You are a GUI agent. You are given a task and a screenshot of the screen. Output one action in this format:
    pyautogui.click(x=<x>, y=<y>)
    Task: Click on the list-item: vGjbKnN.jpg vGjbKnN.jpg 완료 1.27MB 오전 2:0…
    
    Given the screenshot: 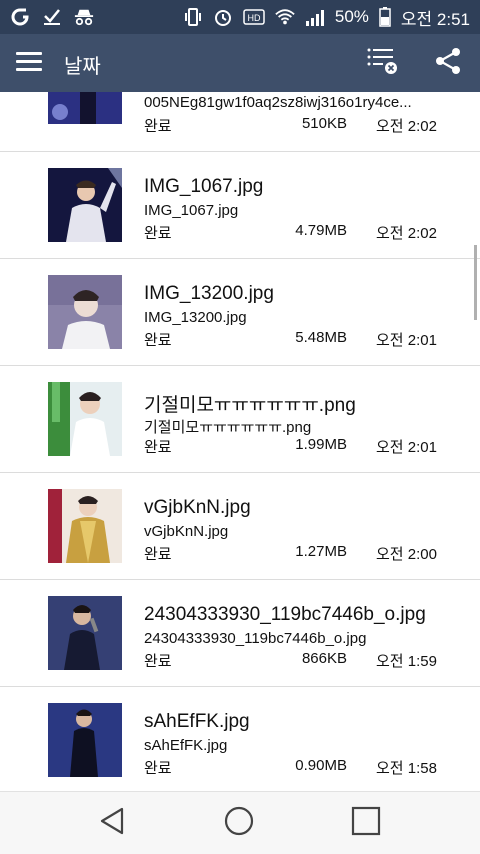 What is the action you would take?
    pyautogui.click(x=240, y=526)
    